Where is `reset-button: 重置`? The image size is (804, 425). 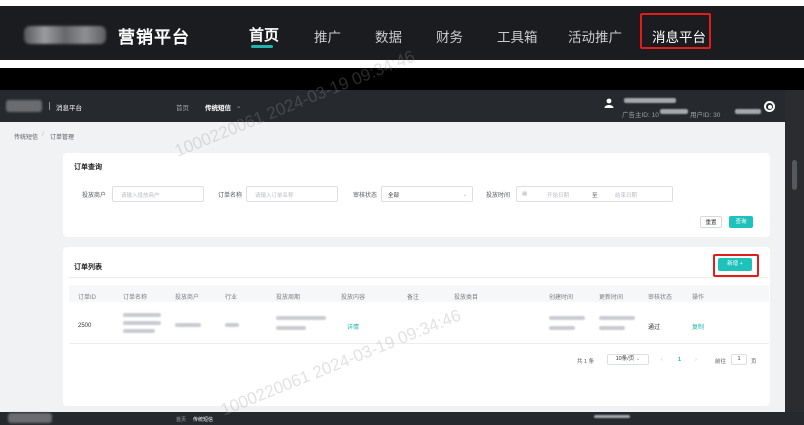 reset-button: 重置 is located at coordinates (711, 222).